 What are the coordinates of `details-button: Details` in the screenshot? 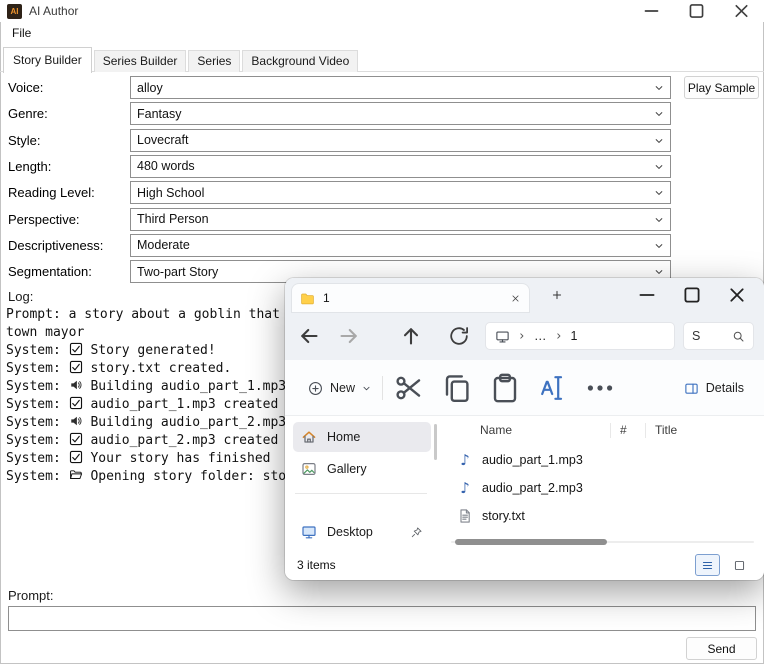 It's located at (714, 388).